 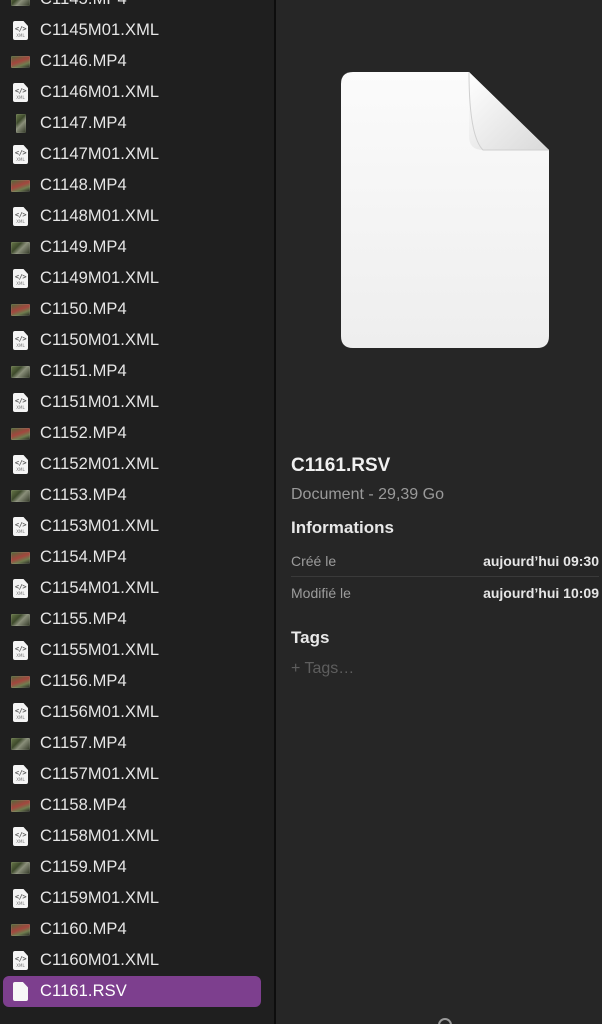 I want to click on file-row: C1157.MP4, so click(x=137, y=743).